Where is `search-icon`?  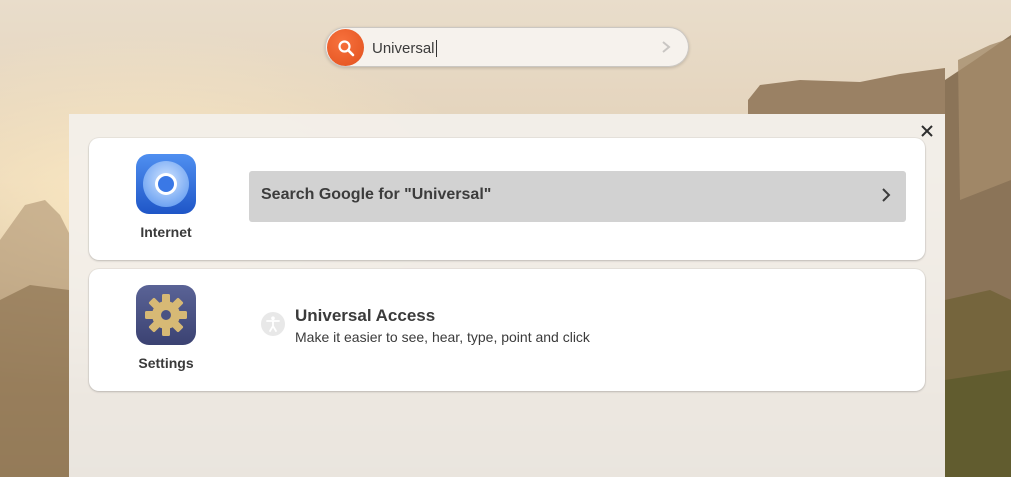 search-icon is located at coordinates (345, 47).